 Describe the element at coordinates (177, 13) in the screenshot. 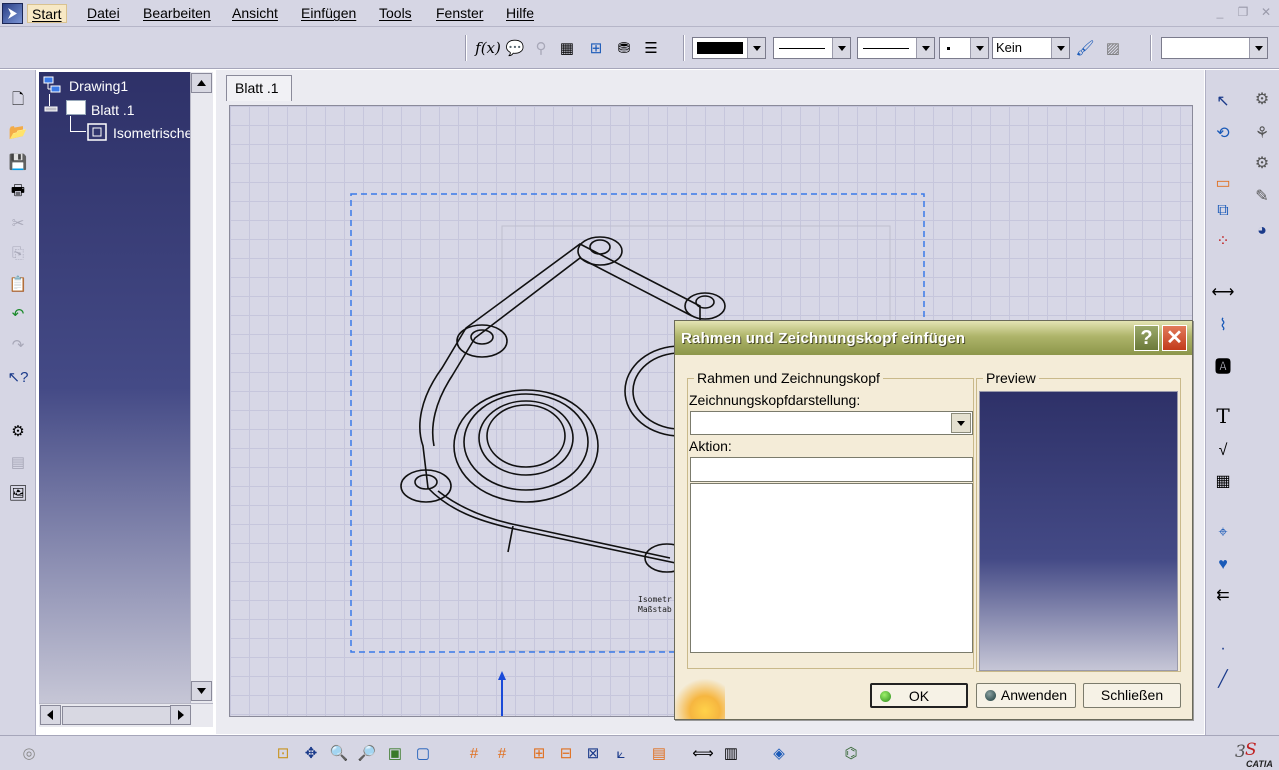

I see `menu-bearbeiten: Bearbeiten` at that location.